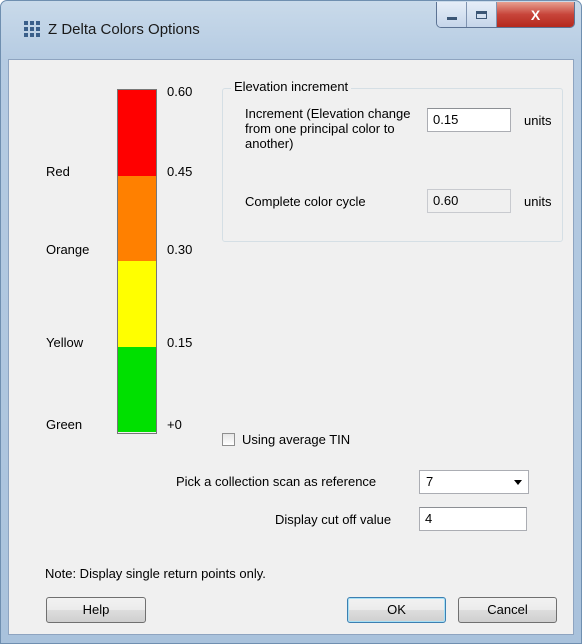  I want to click on grid-icon, so click(32, 29).